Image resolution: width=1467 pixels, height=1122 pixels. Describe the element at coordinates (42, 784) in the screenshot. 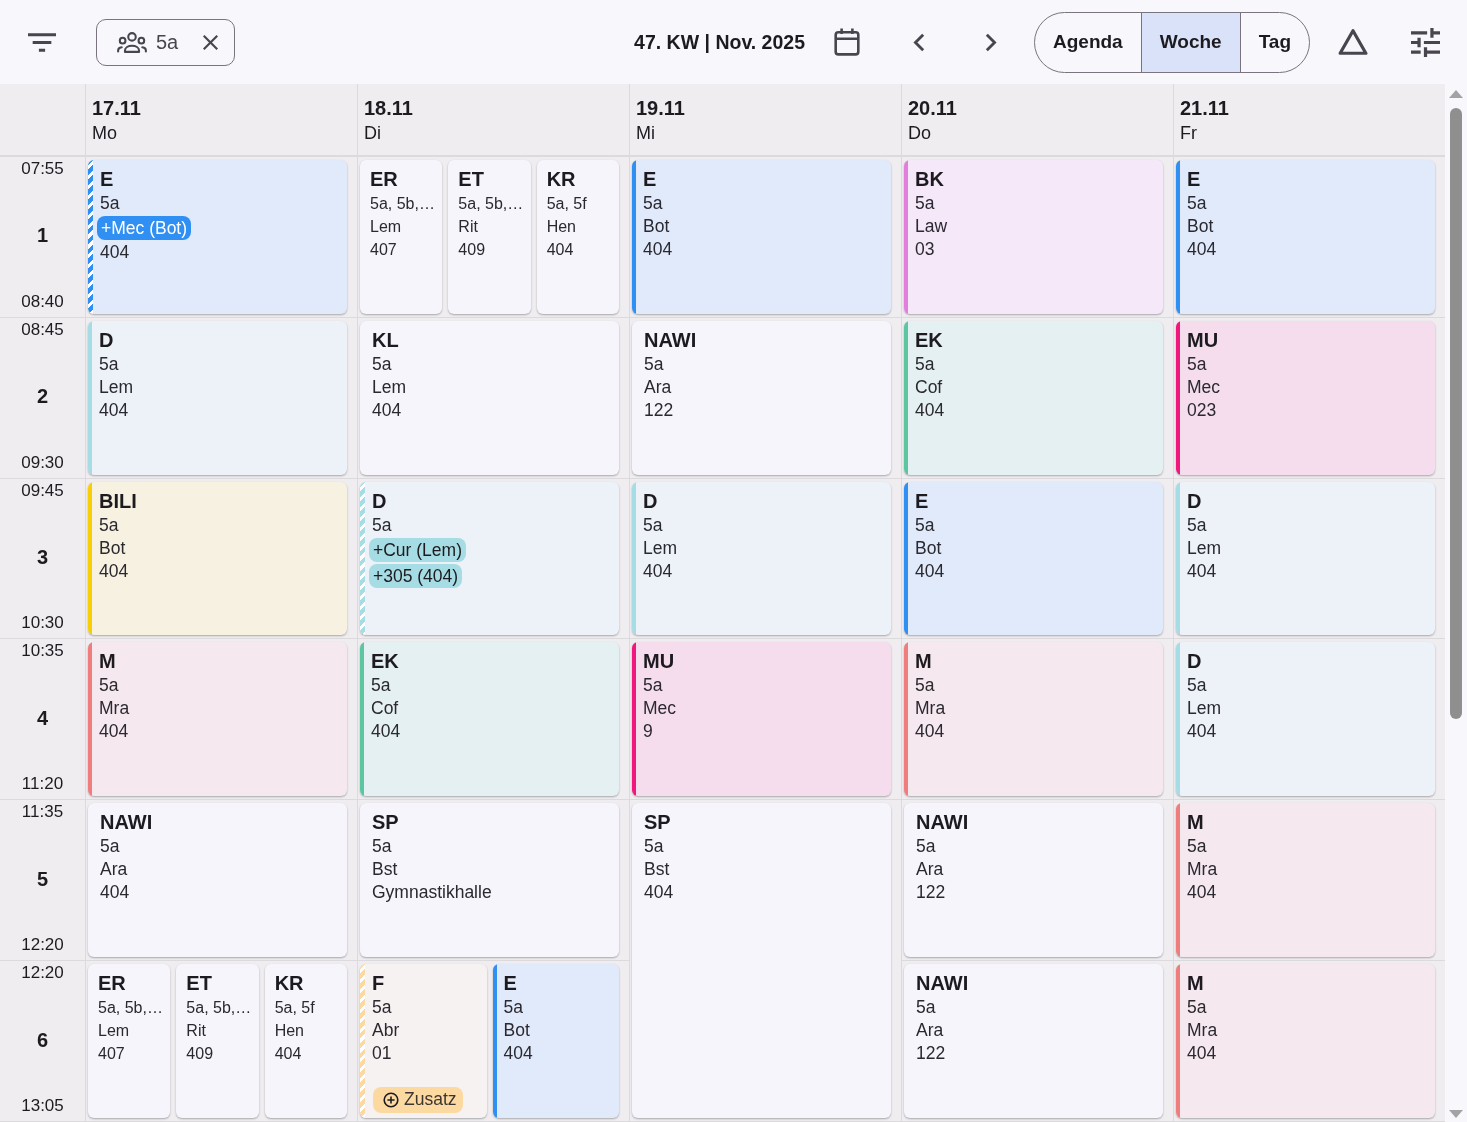

I see `period-end-time: 11:20` at that location.